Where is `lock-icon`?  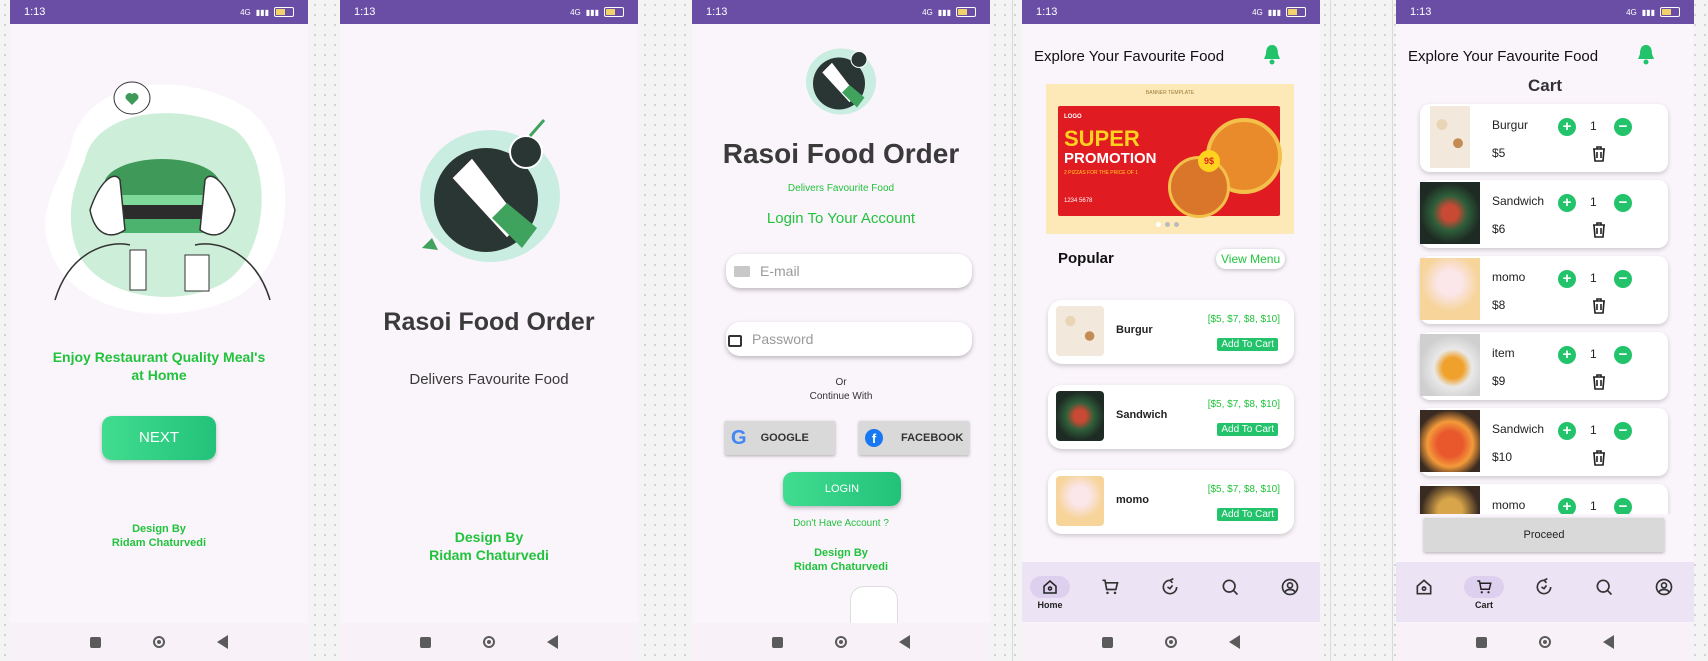
lock-icon is located at coordinates (735, 341).